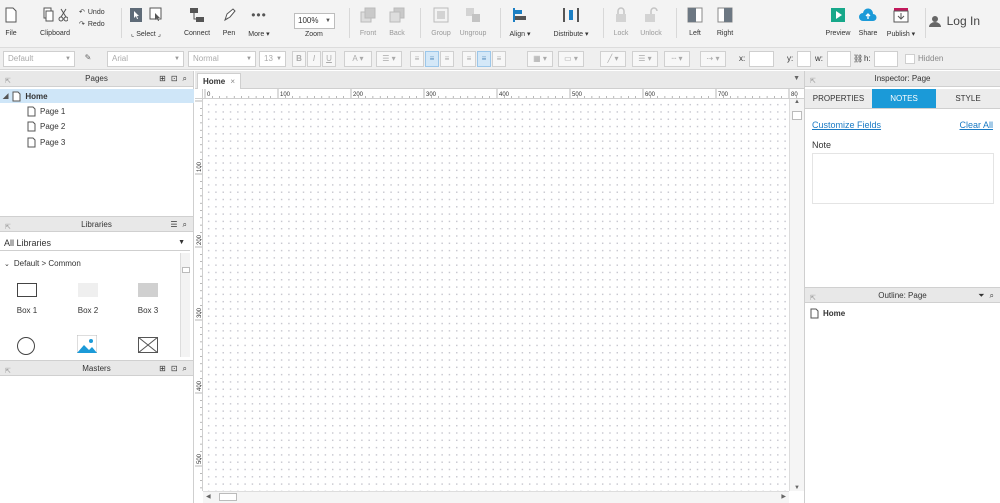 The image size is (1000, 503). I want to click on canvas-vertical-scrollbar: ▲ ▼, so click(796, 295).